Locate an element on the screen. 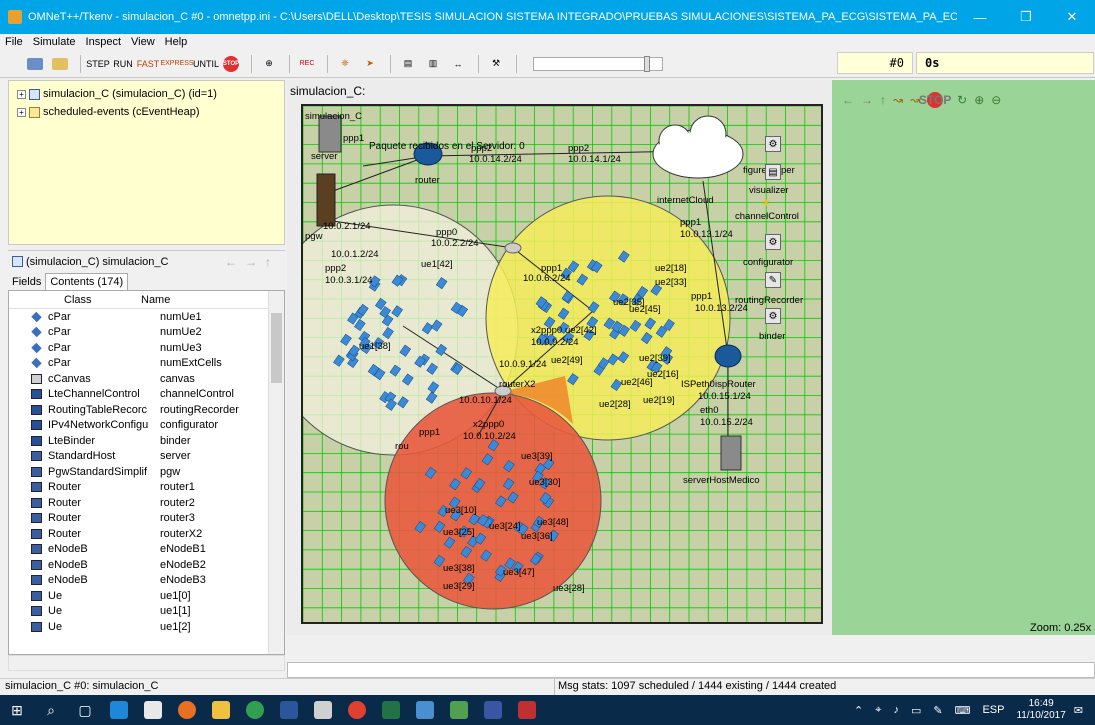 This screenshot has height=725, width=1095. visio-icon is located at coordinates (493, 710).